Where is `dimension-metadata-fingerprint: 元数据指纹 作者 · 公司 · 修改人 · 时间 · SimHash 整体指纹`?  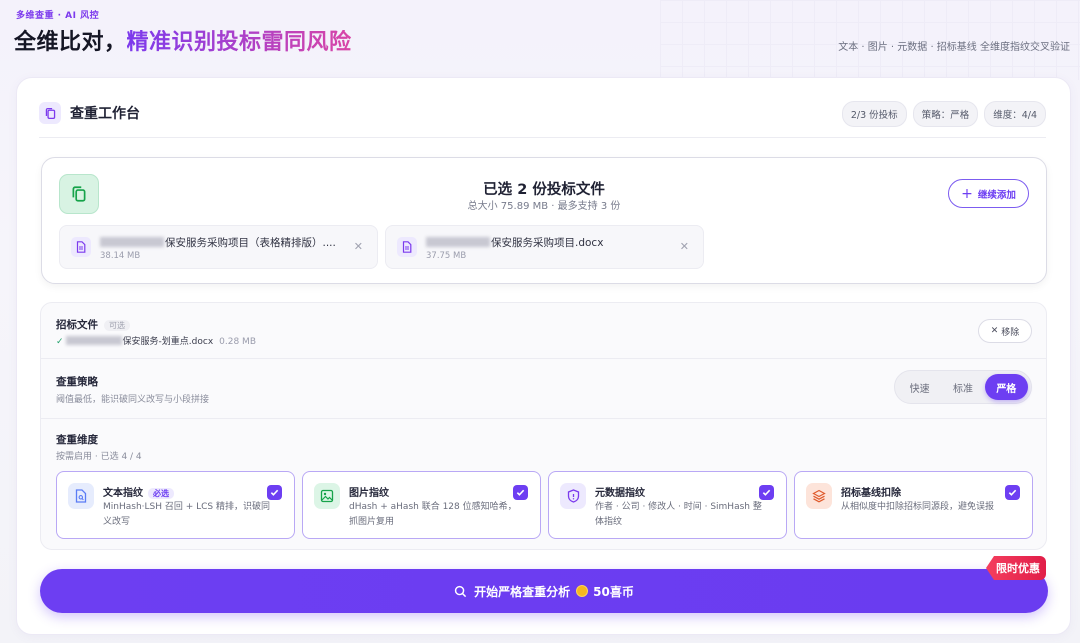 dimension-metadata-fingerprint: 元数据指纹 作者 · 公司 · 修改人 · 时间 · SimHash 整体指纹 is located at coordinates (667, 505).